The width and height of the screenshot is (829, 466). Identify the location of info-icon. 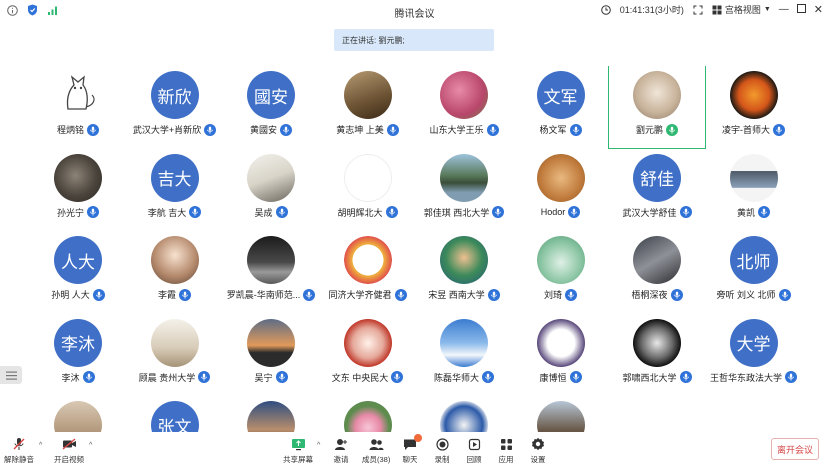
(12, 10).